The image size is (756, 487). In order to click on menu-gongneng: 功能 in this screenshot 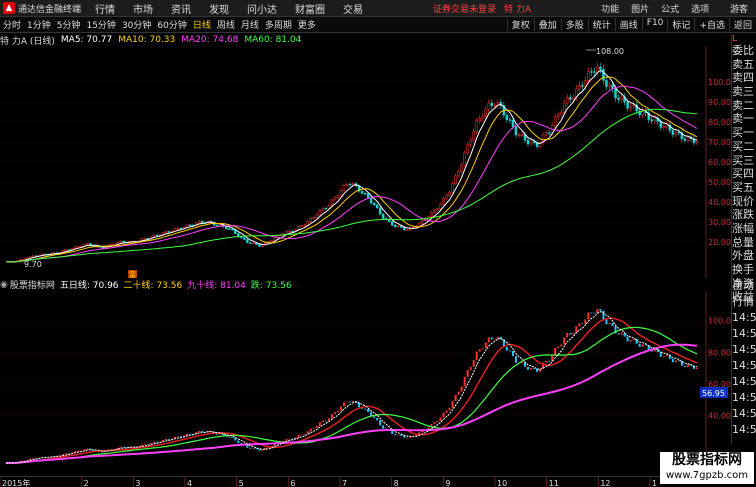, I will do `click(610, 8)`.